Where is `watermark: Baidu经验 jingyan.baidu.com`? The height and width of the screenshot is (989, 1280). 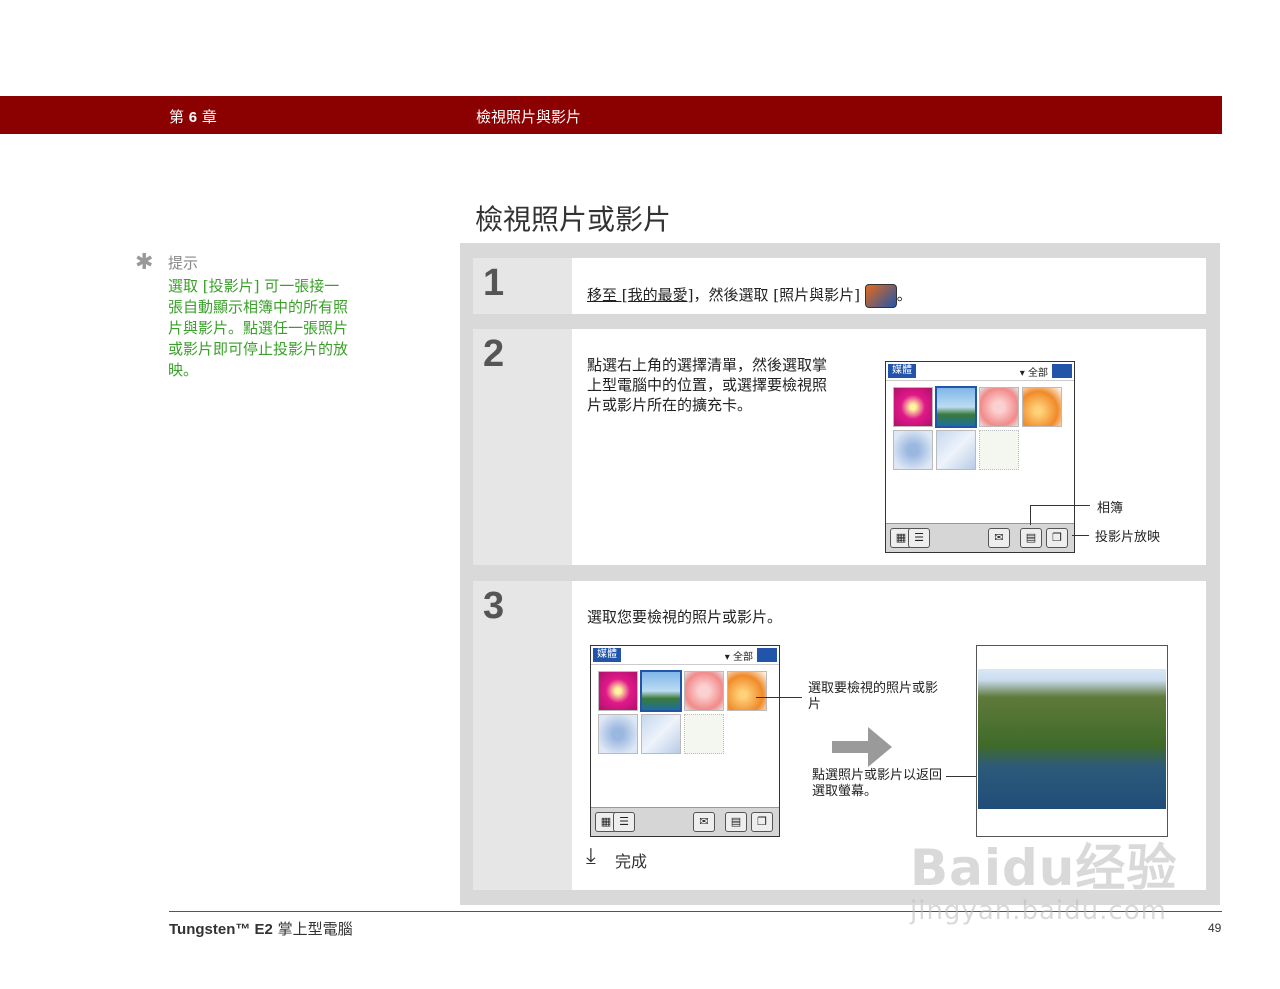
watermark: Baidu经验 jingyan.baidu.com is located at coordinates (1058, 880).